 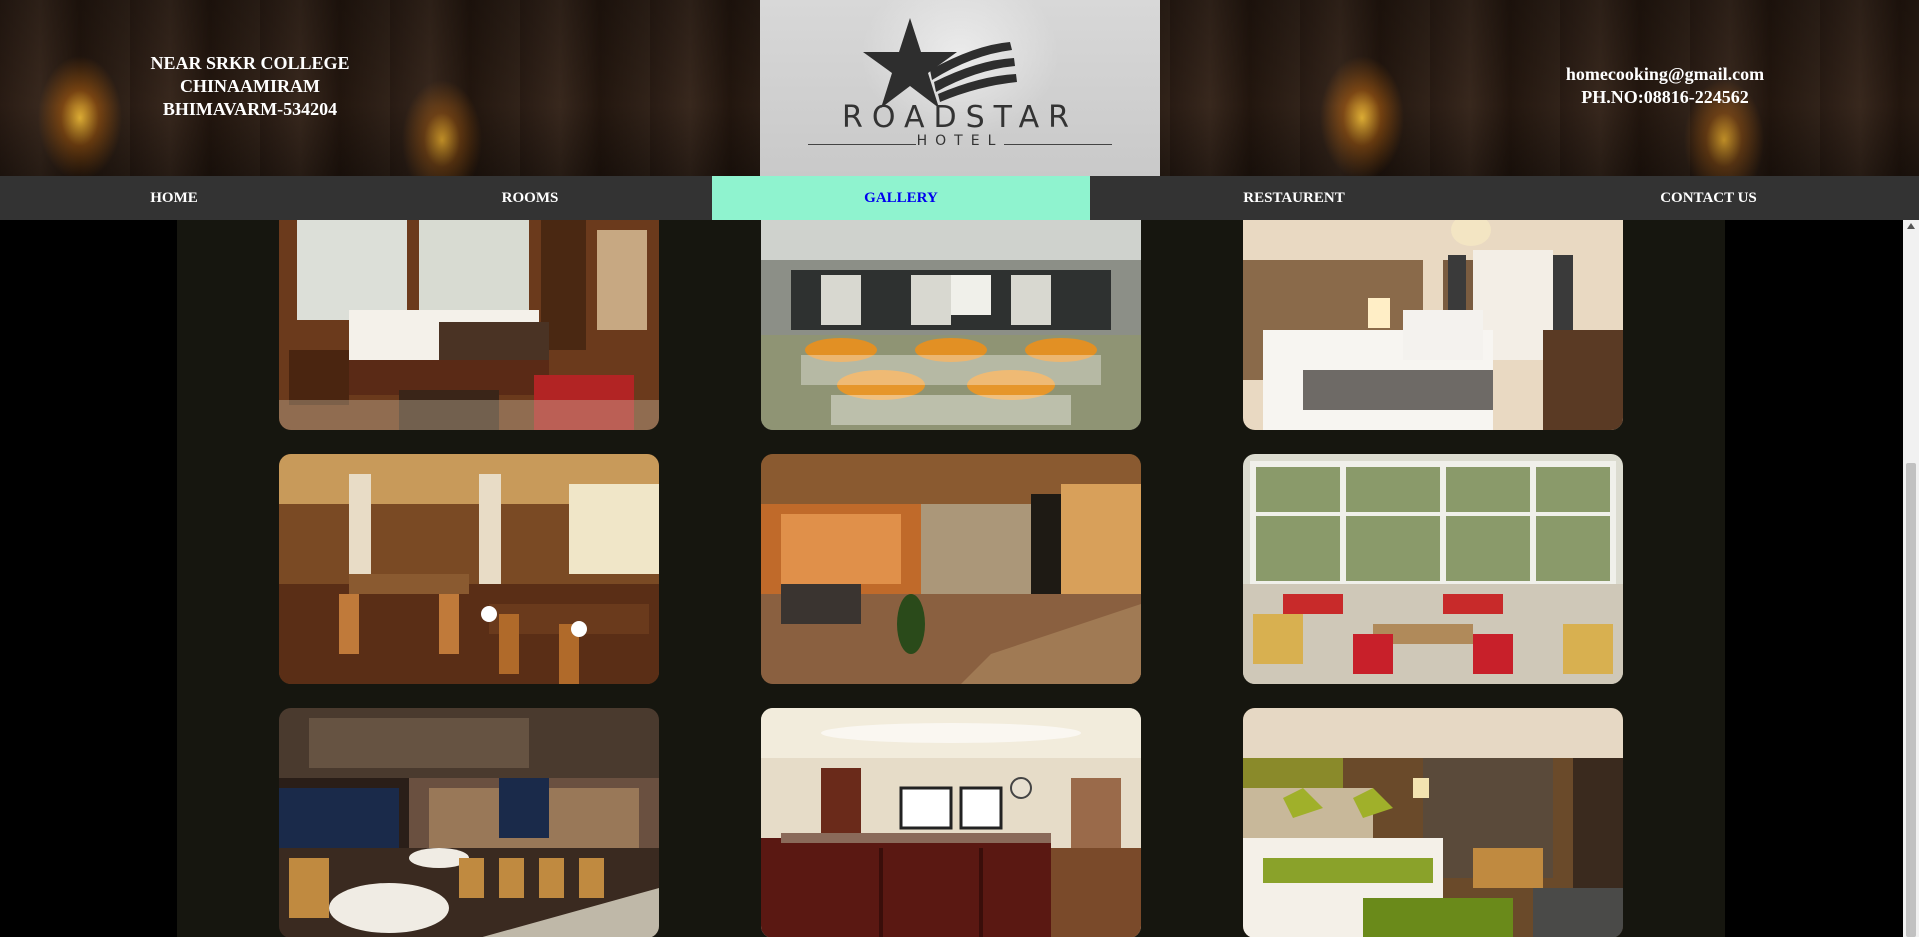 What do you see at coordinates (530, 198) in the screenshot?
I see `nav-rooms: ROOMS` at bounding box center [530, 198].